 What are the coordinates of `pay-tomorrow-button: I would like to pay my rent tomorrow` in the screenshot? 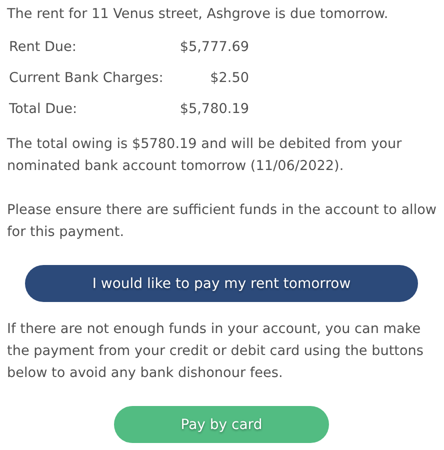 It's located at (221, 283).